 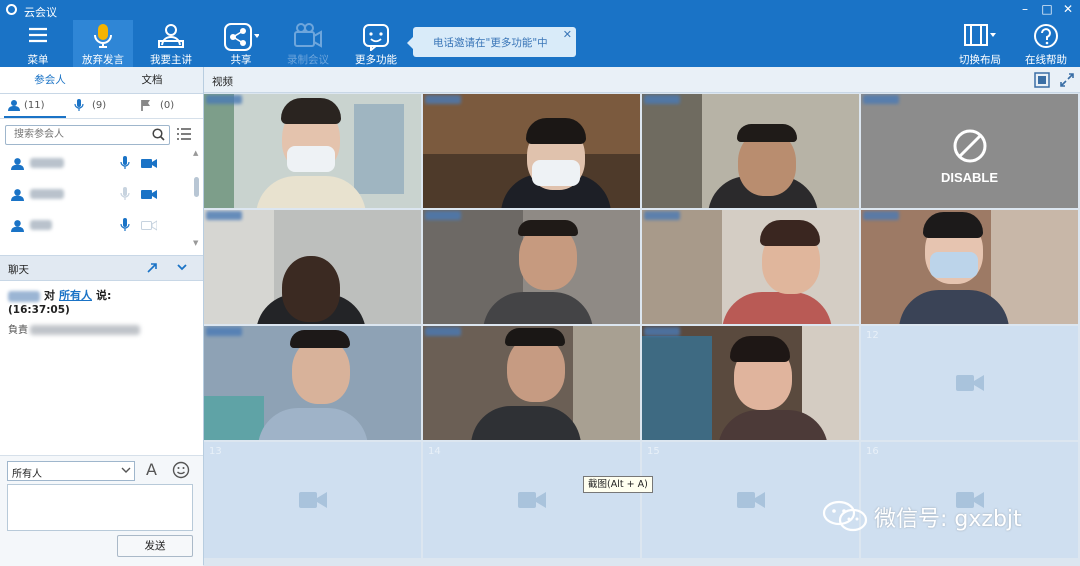 What do you see at coordinates (39, 310) in the screenshot?
I see `chat-time: (16:37:05)` at bounding box center [39, 310].